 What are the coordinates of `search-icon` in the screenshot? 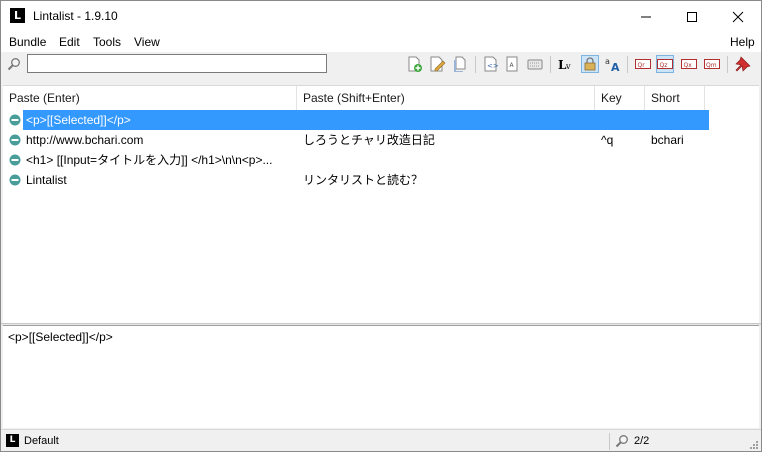 It's located at (13, 64).